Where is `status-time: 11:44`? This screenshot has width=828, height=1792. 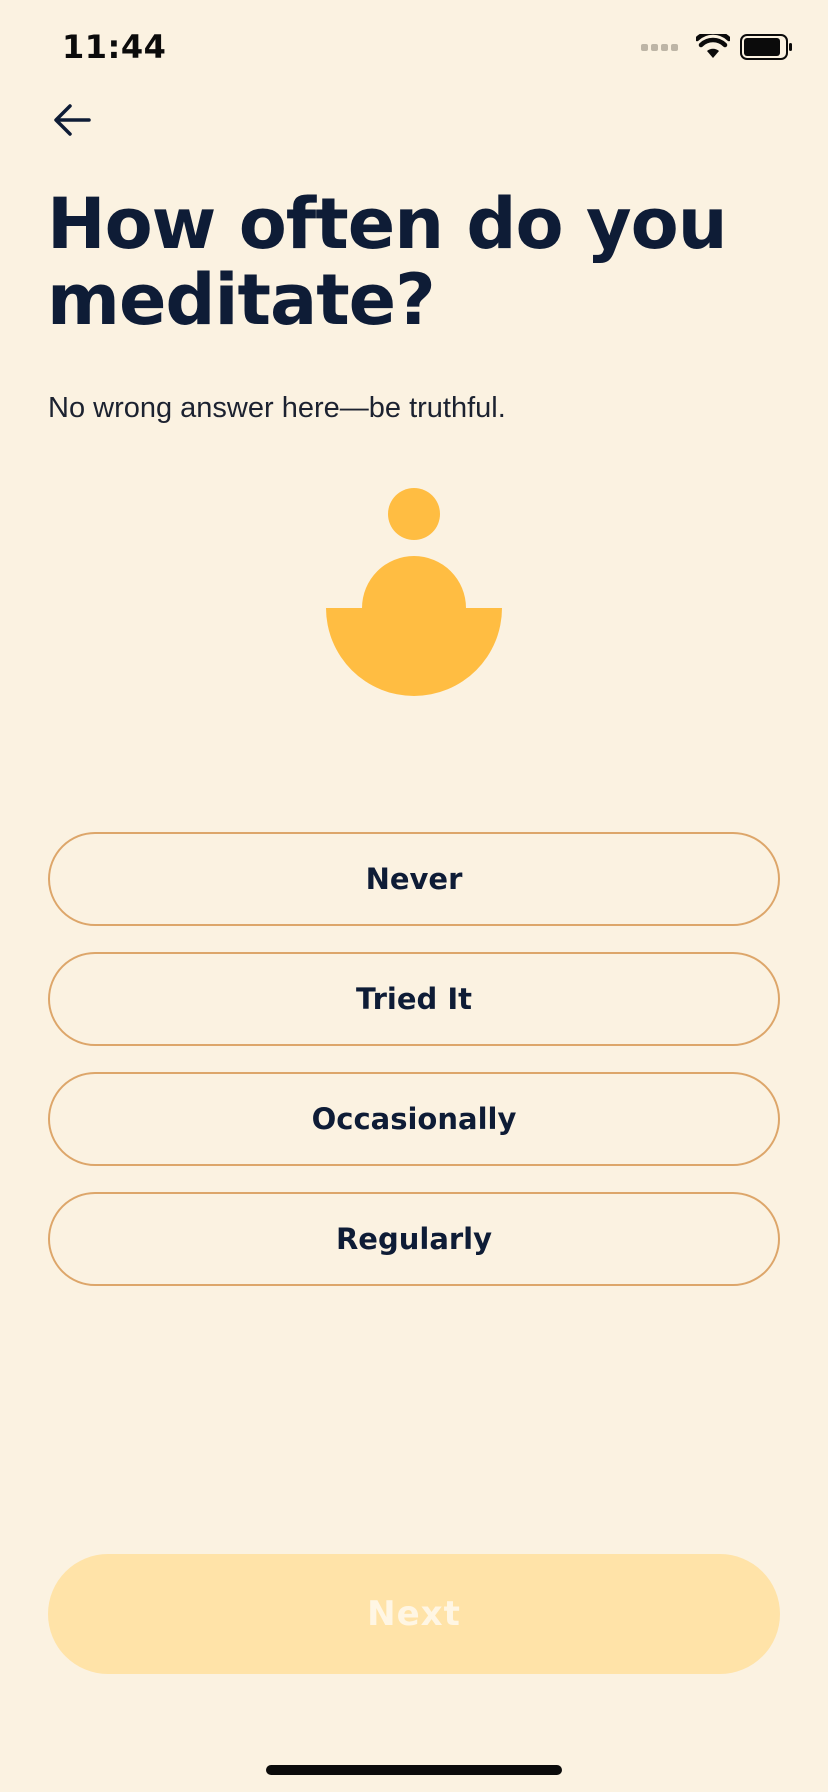 status-time: 11:44 is located at coordinates (114, 47).